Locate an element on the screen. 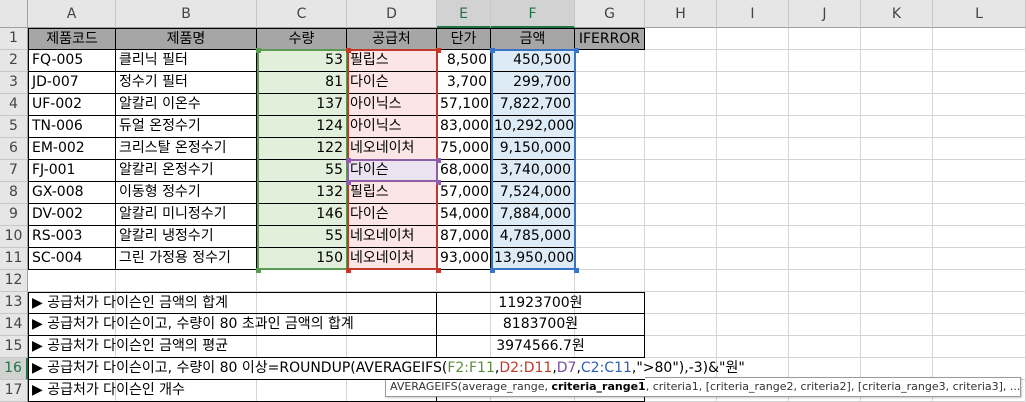 The height and width of the screenshot is (402, 1026). cell-unit-price: 3,700 is located at coordinates (464, 83).